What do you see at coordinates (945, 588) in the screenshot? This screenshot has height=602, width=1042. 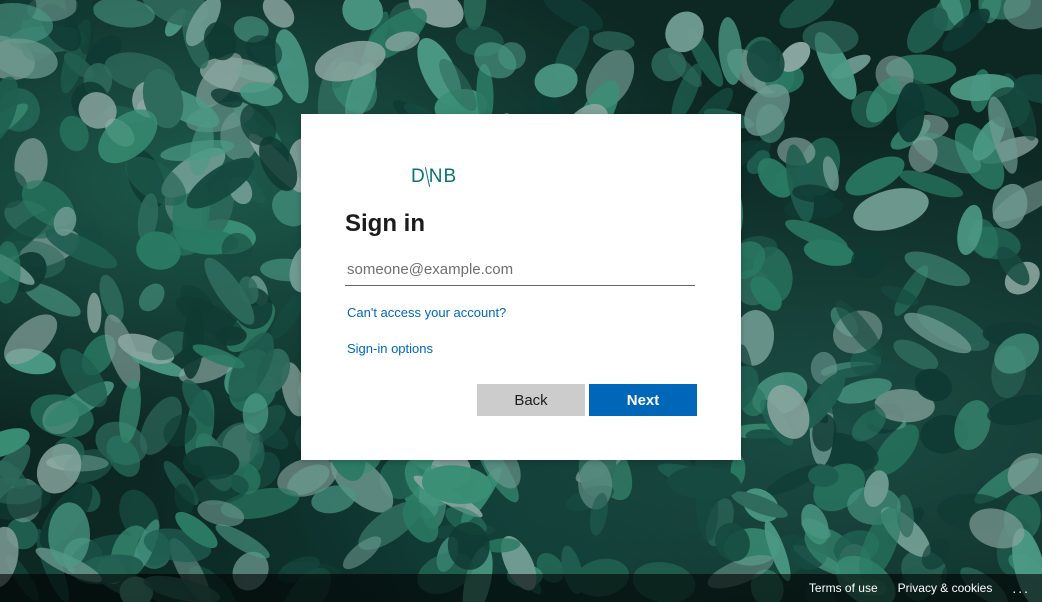 I see `privacy-cookies-link: Privacy & cookies` at bounding box center [945, 588].